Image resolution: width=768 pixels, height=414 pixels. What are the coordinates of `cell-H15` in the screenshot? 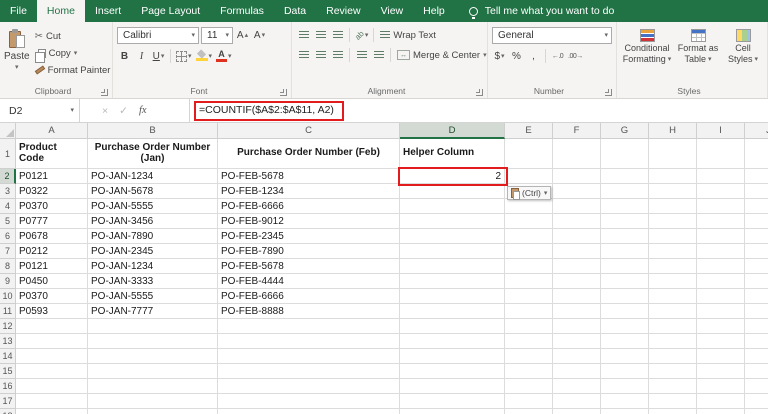 It's located at (673, 371).